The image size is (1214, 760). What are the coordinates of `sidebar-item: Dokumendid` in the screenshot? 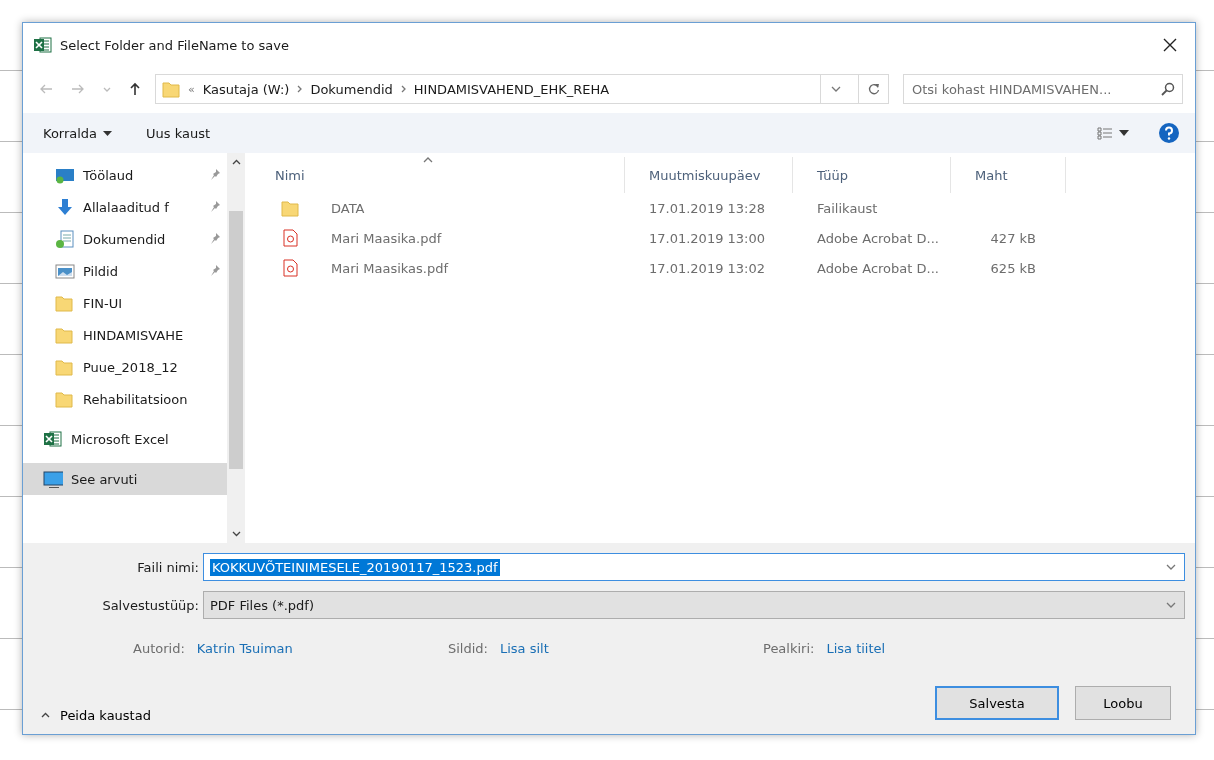 It's located at (125, 239).